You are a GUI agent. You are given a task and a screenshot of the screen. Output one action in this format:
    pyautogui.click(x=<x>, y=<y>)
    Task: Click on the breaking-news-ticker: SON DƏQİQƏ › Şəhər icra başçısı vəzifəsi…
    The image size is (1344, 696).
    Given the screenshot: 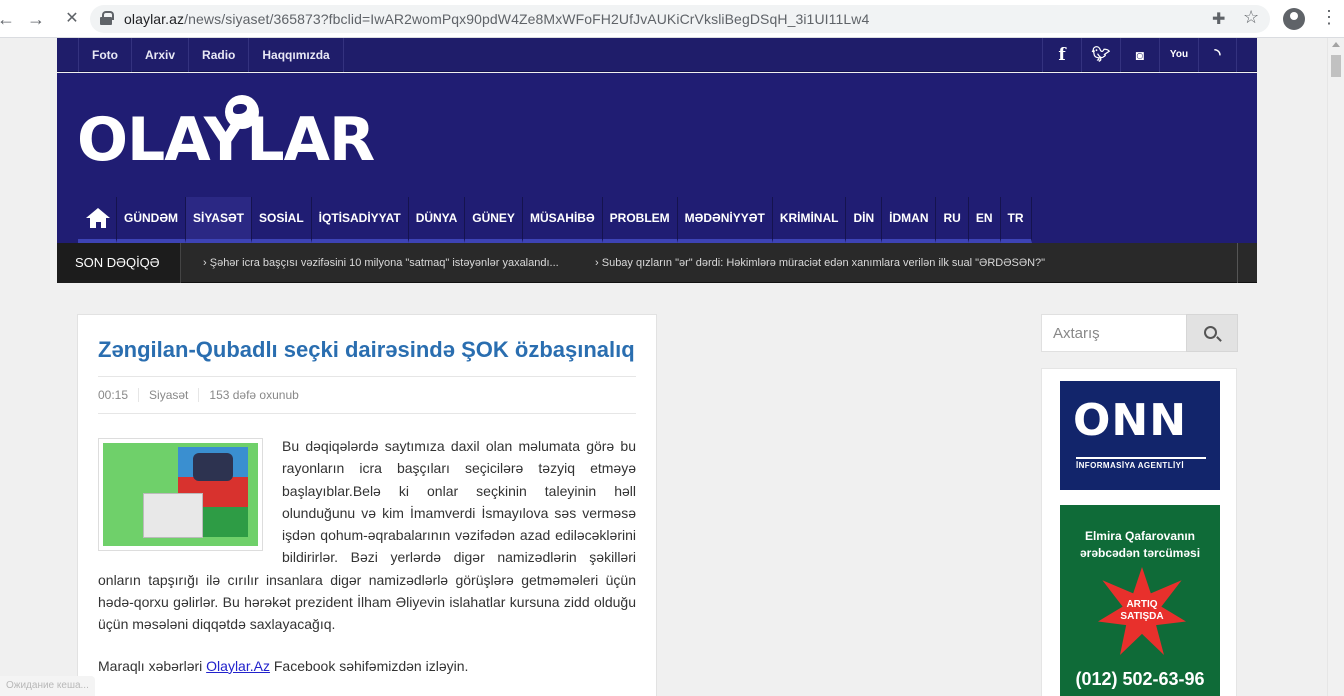 What is the action you would take?
    pyautogui.click(x=657, y=263)
    